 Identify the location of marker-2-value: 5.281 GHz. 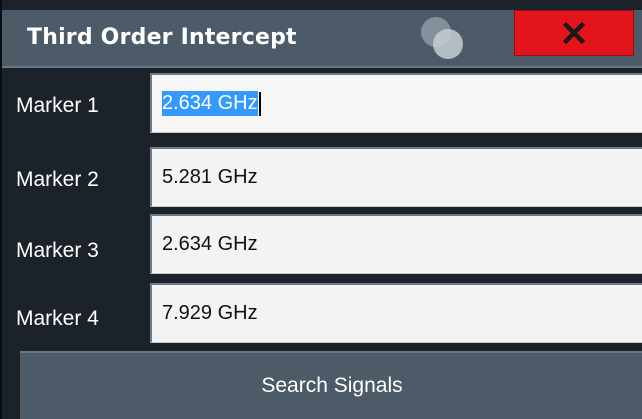
(210, 177).